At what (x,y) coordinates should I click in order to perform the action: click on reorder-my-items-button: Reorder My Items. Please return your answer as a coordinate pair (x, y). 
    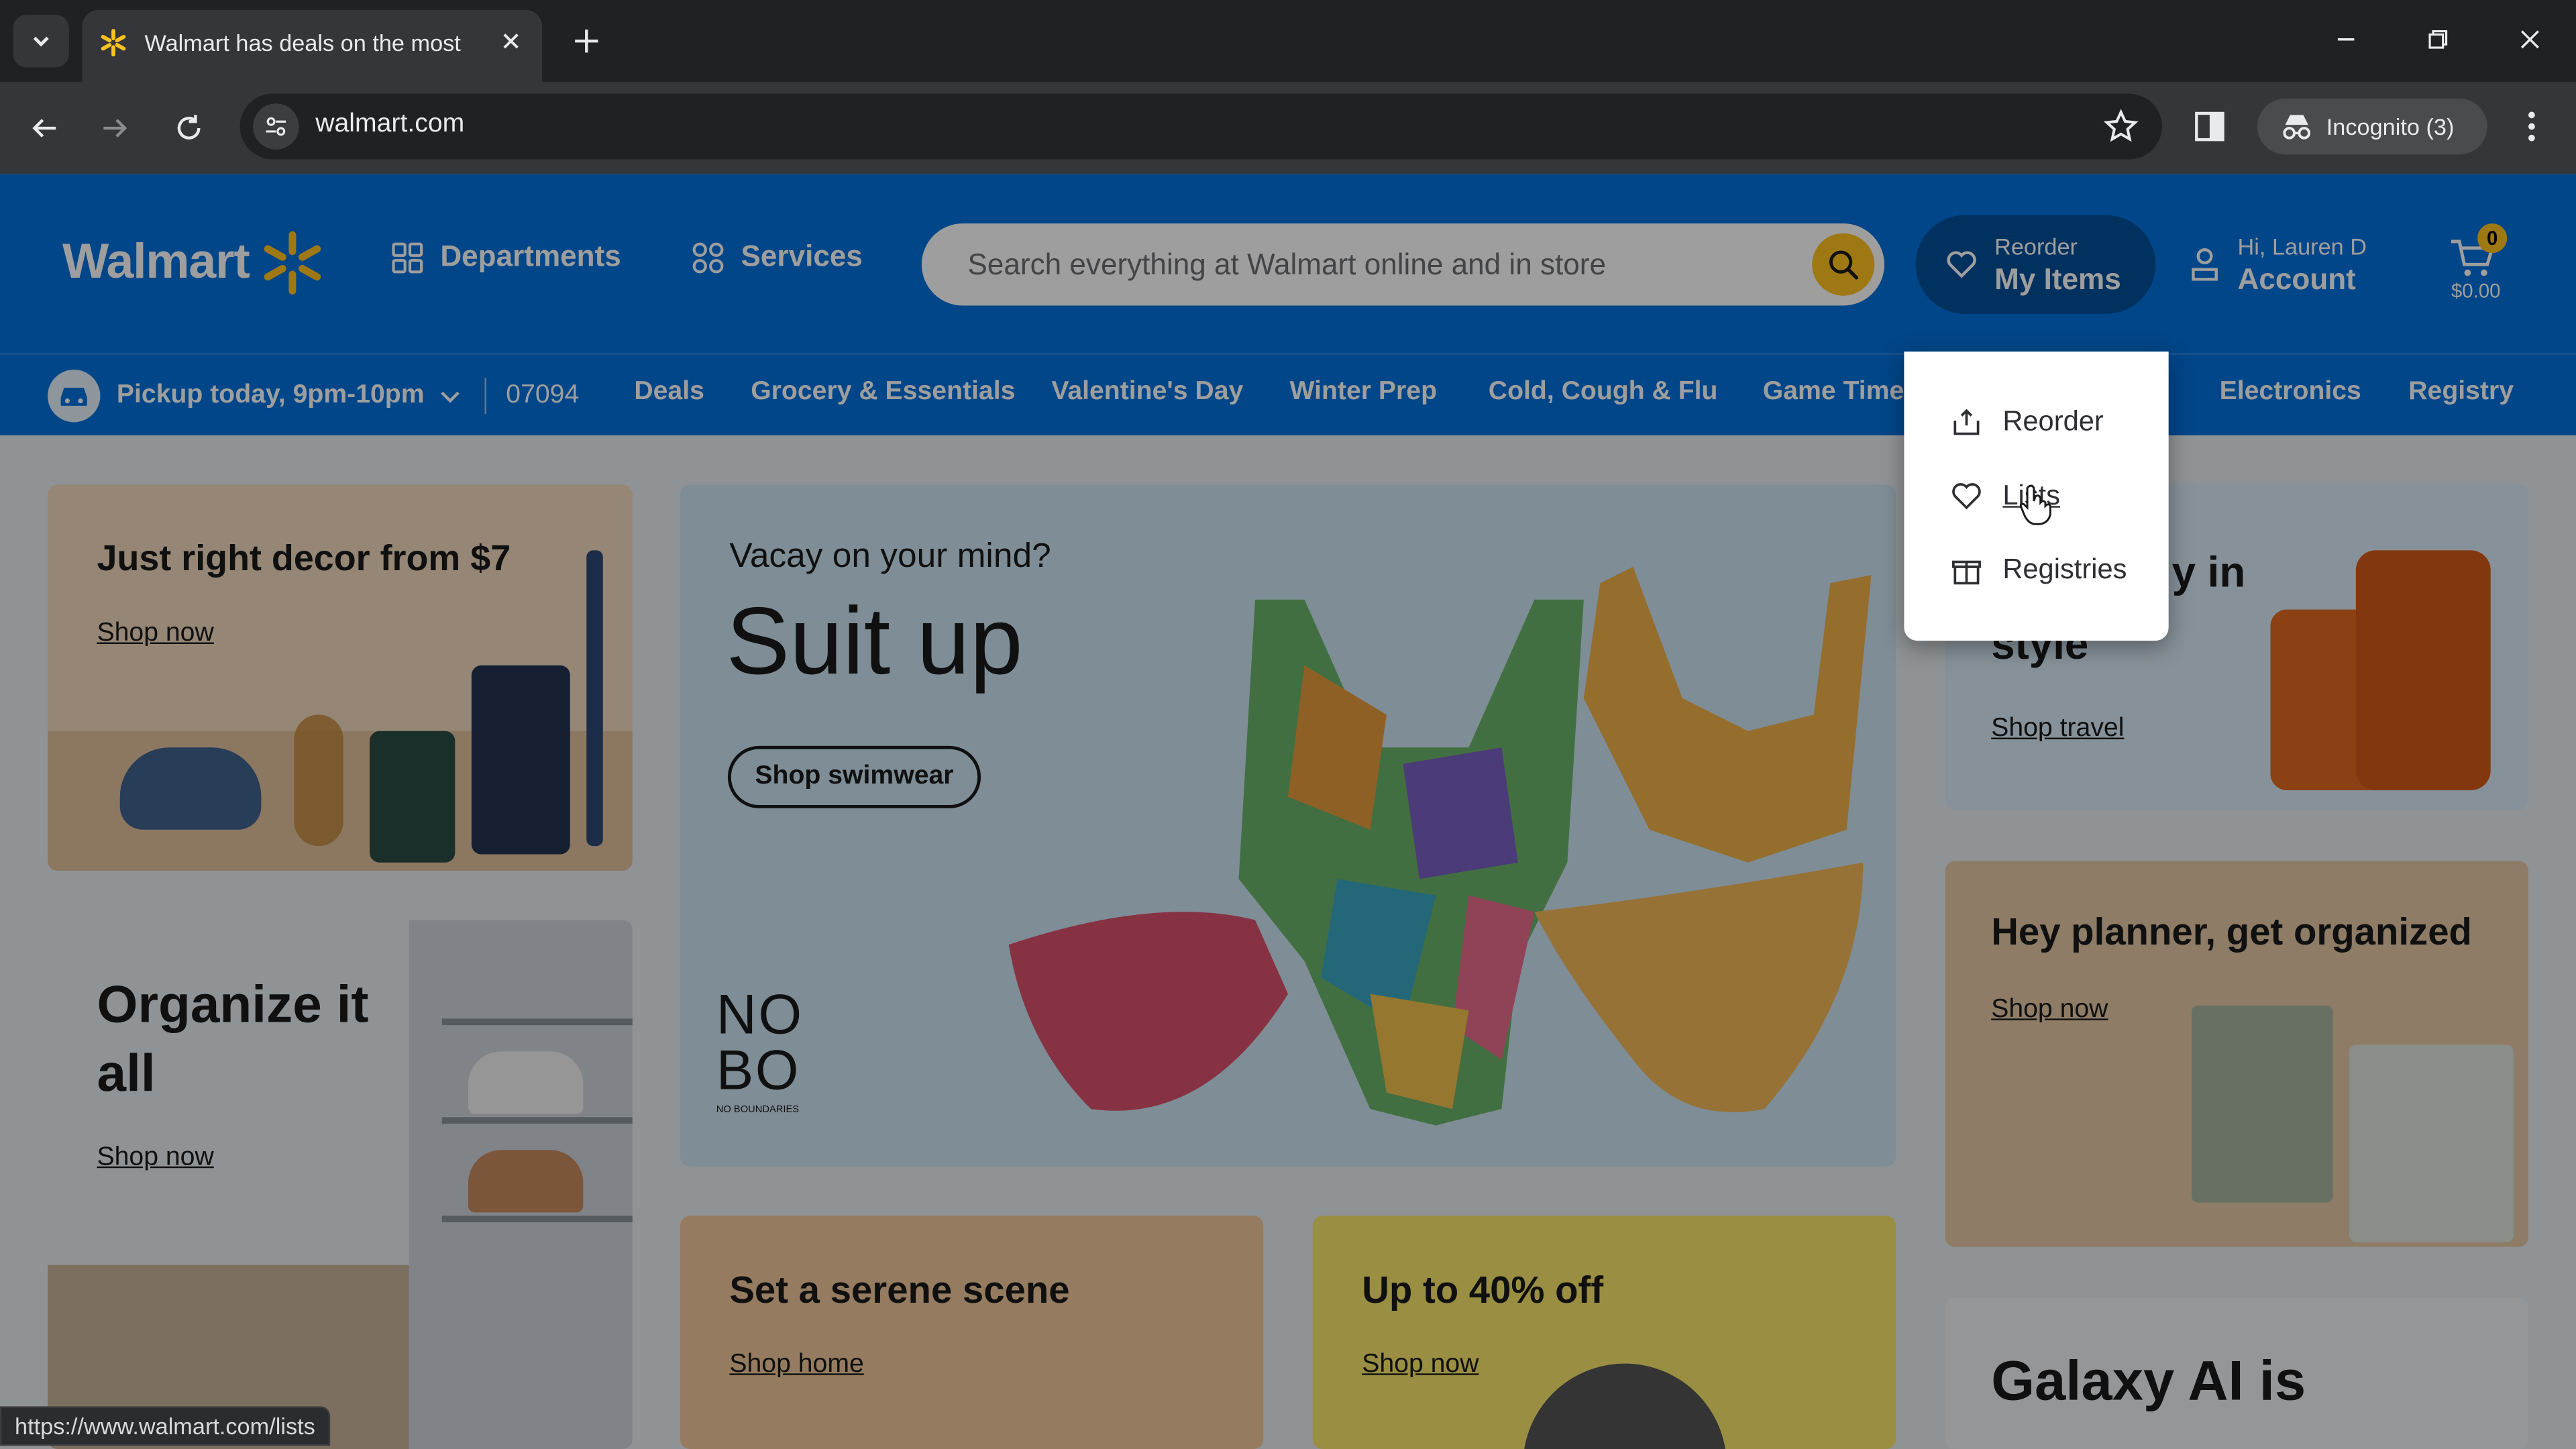
    Looking at the image, I should click on (2035, 264).